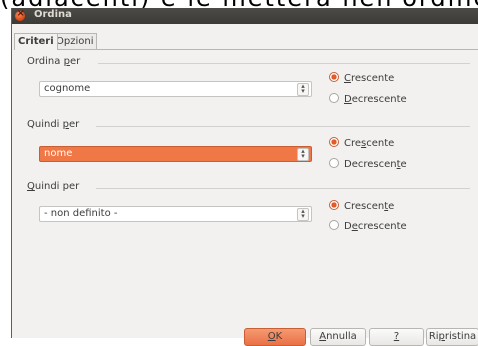 This screenshot has height=346, width=478. I want to click on sort-key-1-value: cognome, so click(67, 88).